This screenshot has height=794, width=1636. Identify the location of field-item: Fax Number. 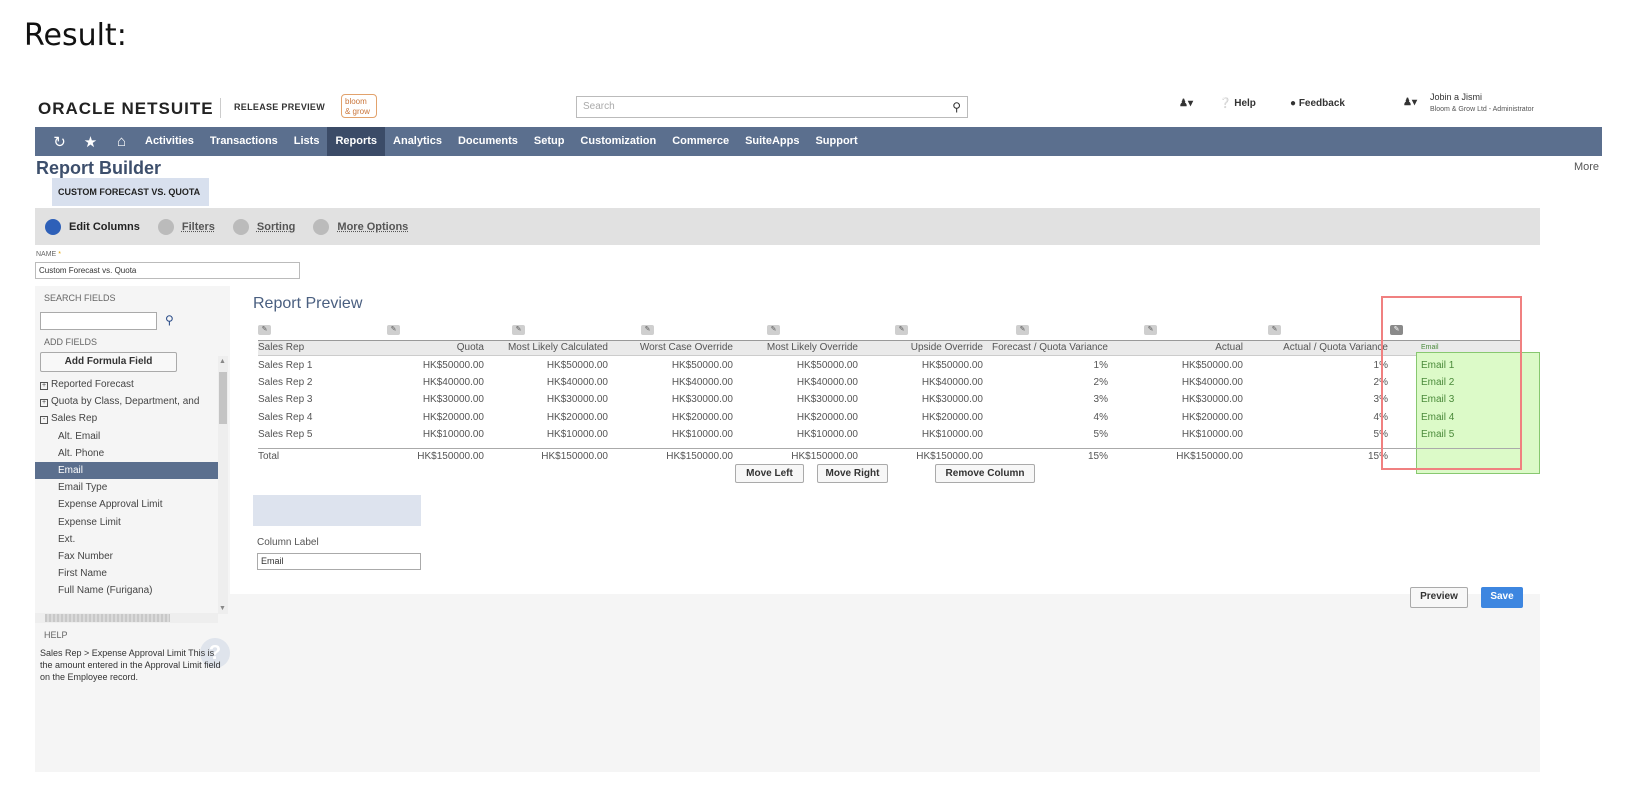
(126, 556).